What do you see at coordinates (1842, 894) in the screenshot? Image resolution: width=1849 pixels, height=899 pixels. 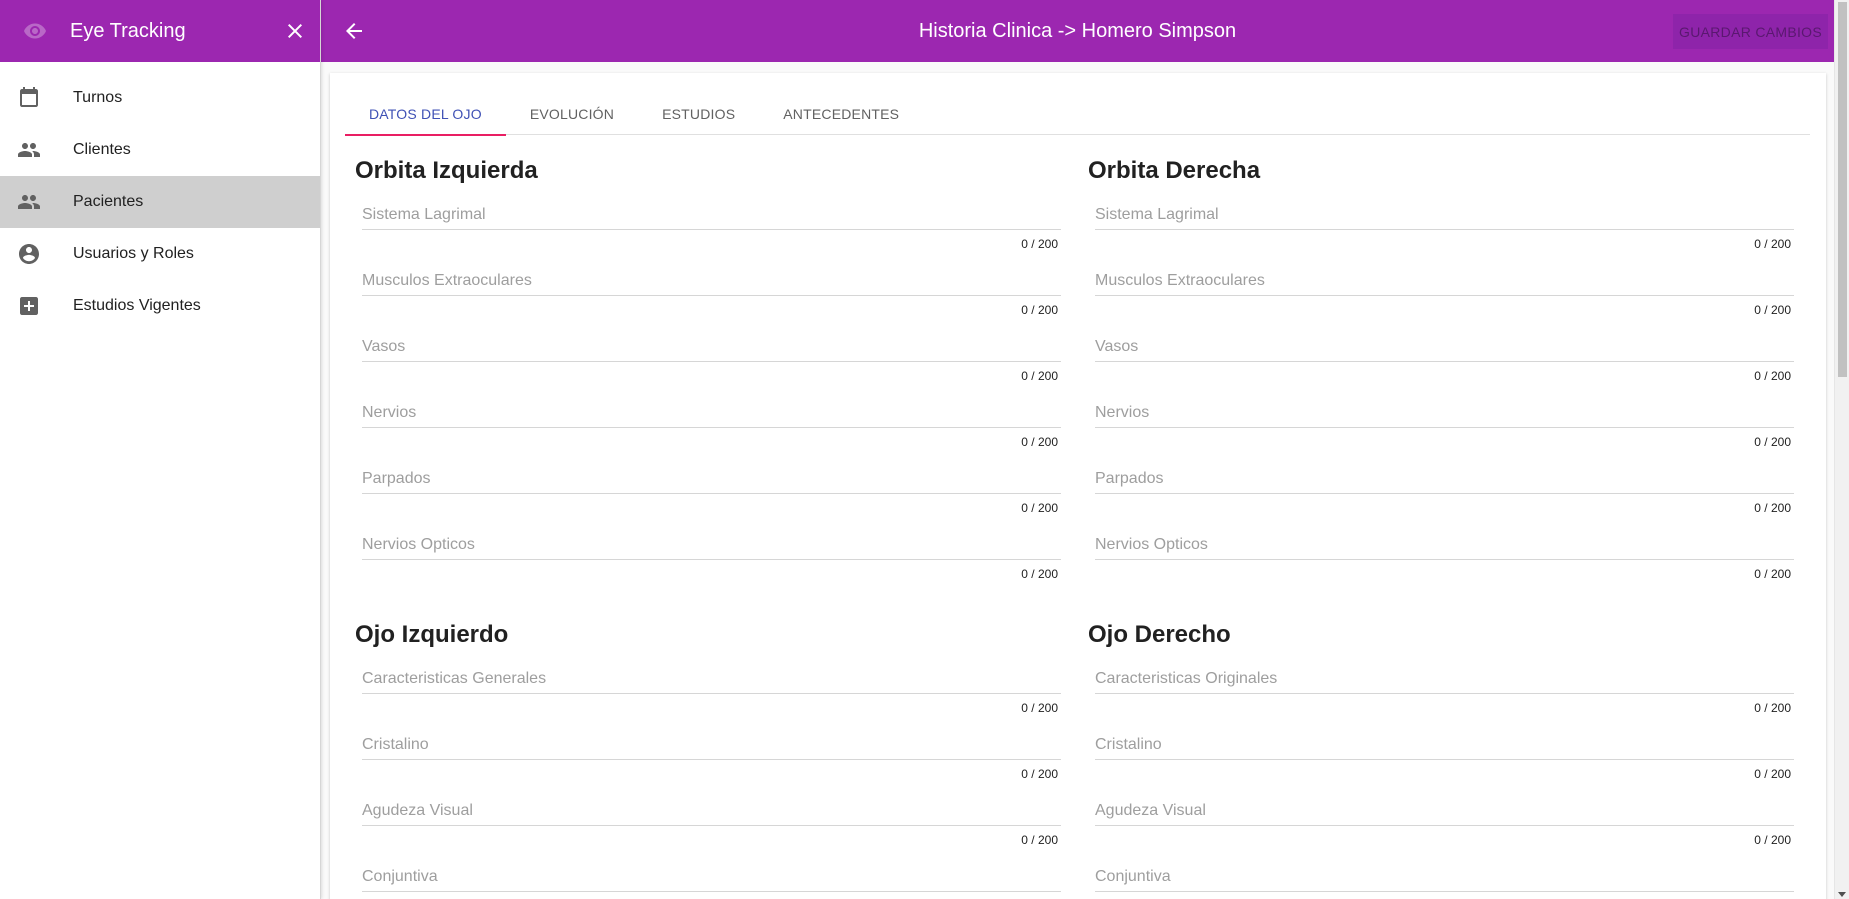 I see `scroll-down-arrow-icon` at bounding box center [1842, 894].